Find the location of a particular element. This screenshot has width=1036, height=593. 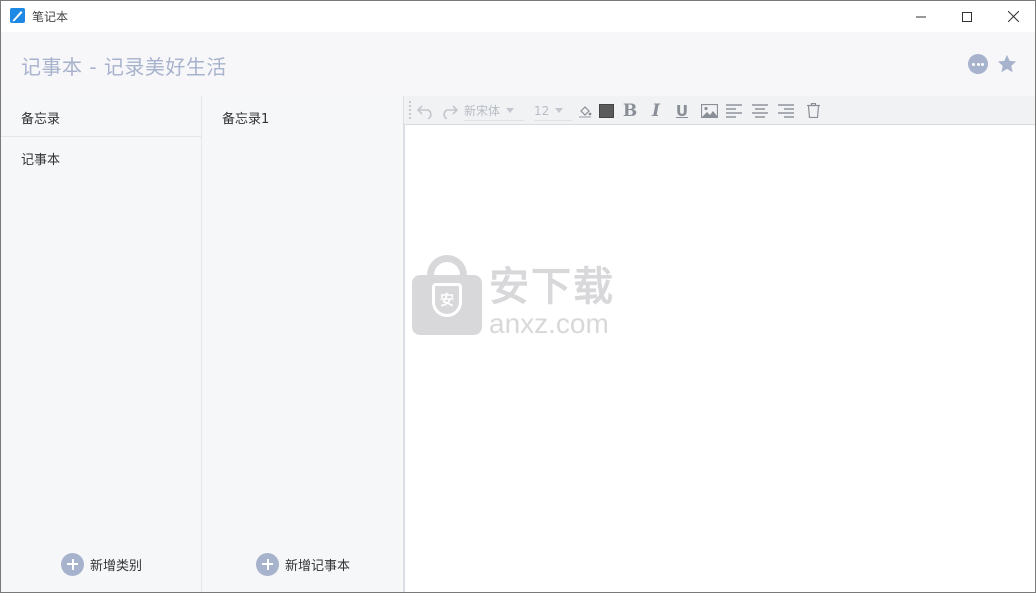

italic-icon: I is located at coordinates (656, 110).